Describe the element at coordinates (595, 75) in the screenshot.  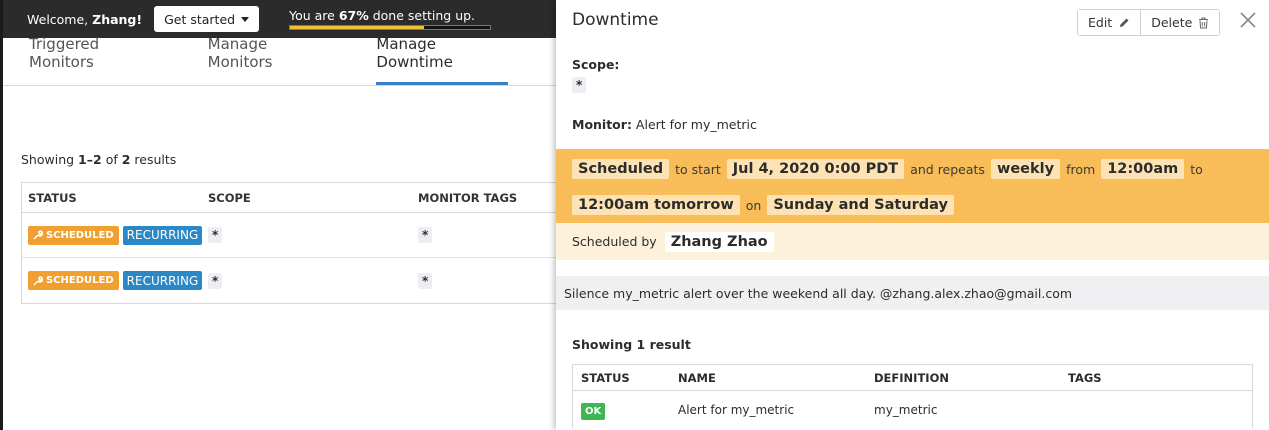
I see `scope-section: Scope: *` at that location.